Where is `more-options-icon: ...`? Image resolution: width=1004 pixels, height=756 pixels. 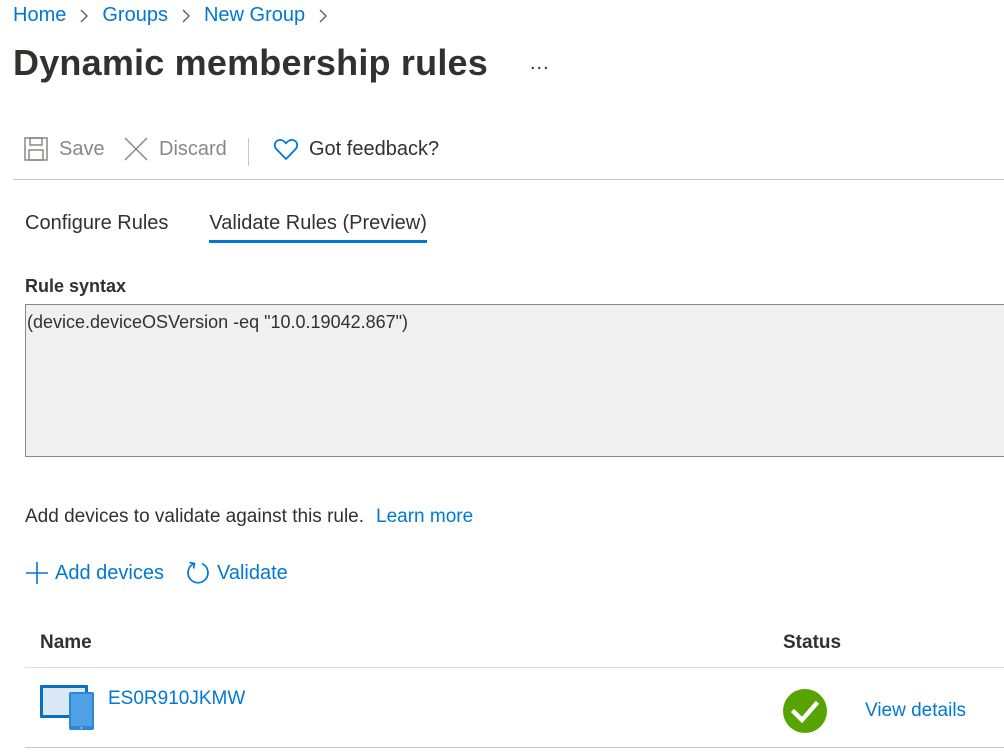
more-options-icon: ... is located at coordinates (540, 63).